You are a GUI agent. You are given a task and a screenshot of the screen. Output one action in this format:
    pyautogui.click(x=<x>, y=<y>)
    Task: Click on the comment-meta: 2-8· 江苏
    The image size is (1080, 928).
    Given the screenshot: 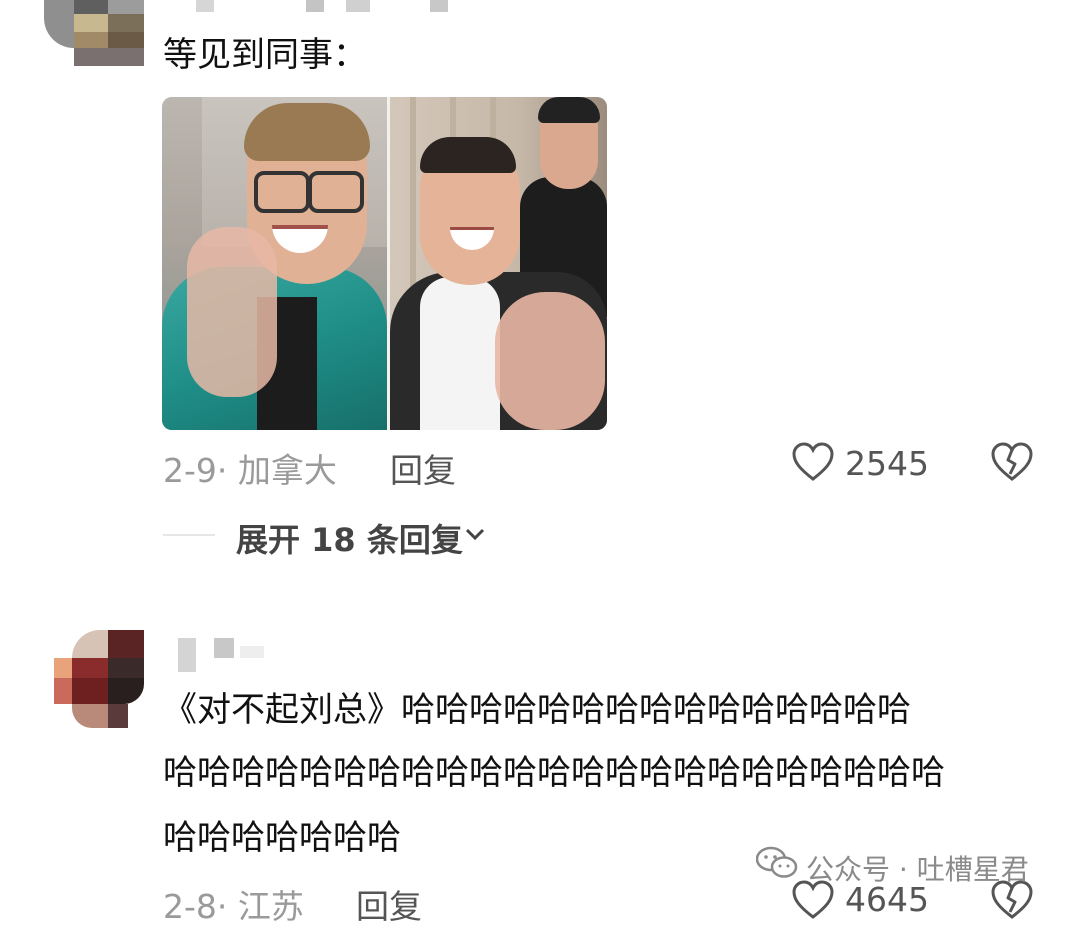 What is the action you would take?
    pyautogui.click(x=233, y=906)
    